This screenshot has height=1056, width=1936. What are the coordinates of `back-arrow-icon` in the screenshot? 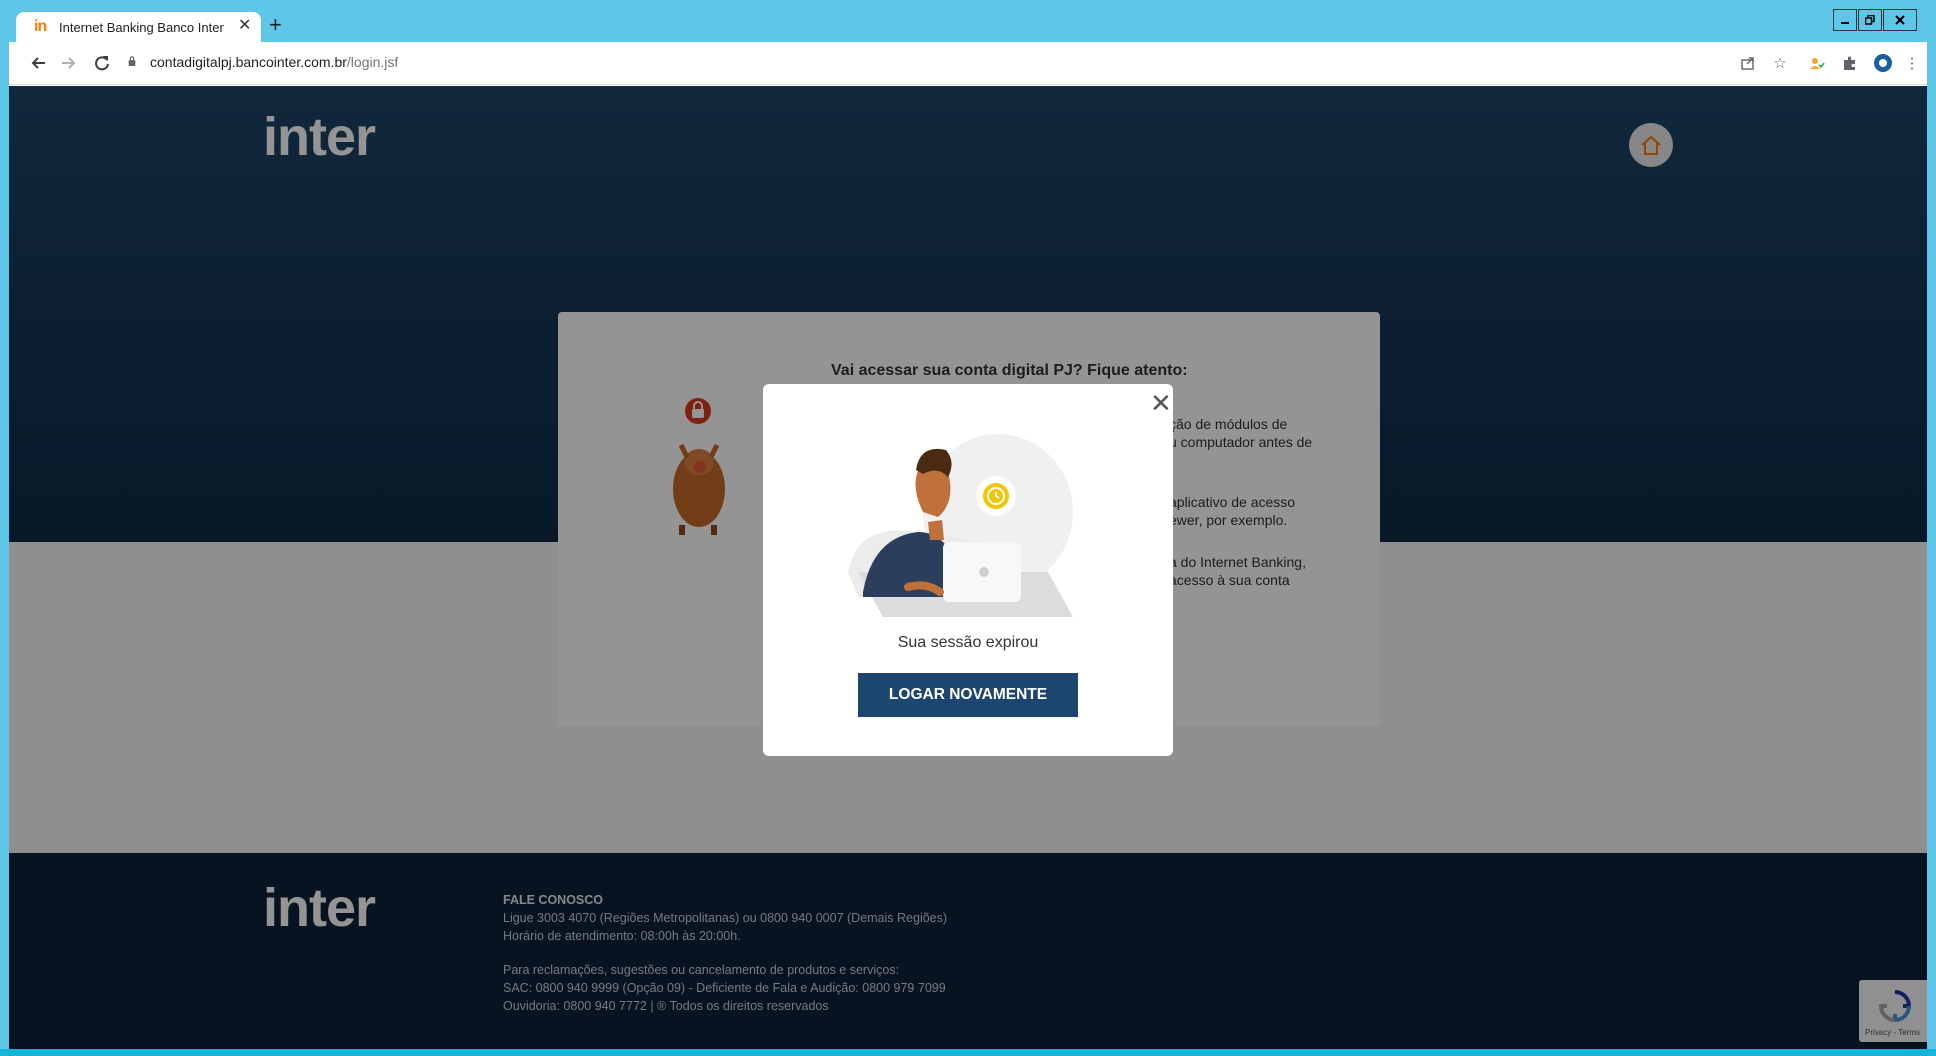 It's located at (38, 63).